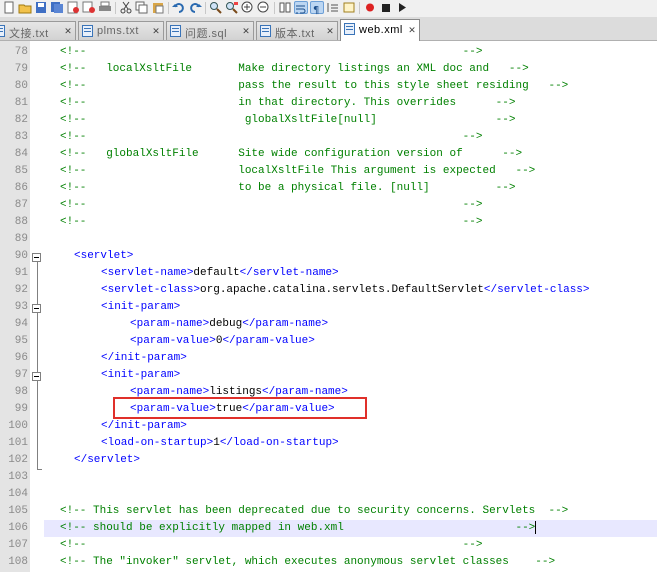 This screenshot has width=657, height=572. I want to click on tab-label: plms.txt, so click(118, 31).